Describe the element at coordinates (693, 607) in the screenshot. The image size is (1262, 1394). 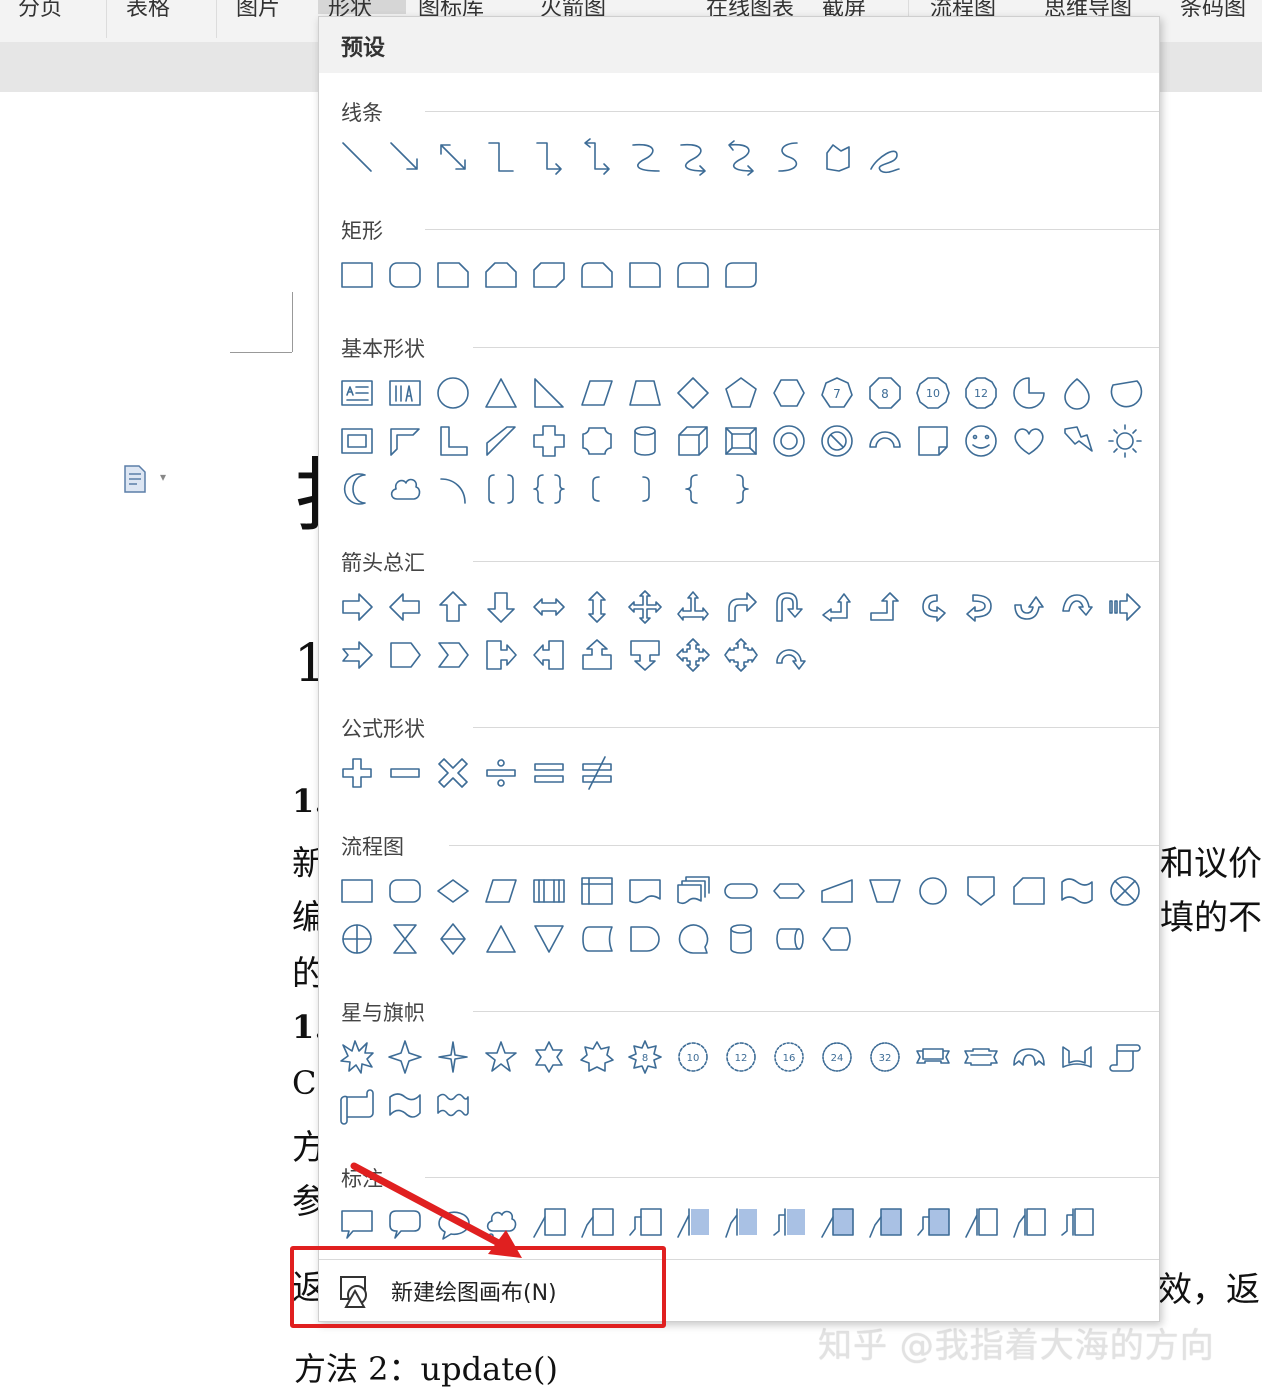
I see `shape-left-right-up-arrow-button` at that location.